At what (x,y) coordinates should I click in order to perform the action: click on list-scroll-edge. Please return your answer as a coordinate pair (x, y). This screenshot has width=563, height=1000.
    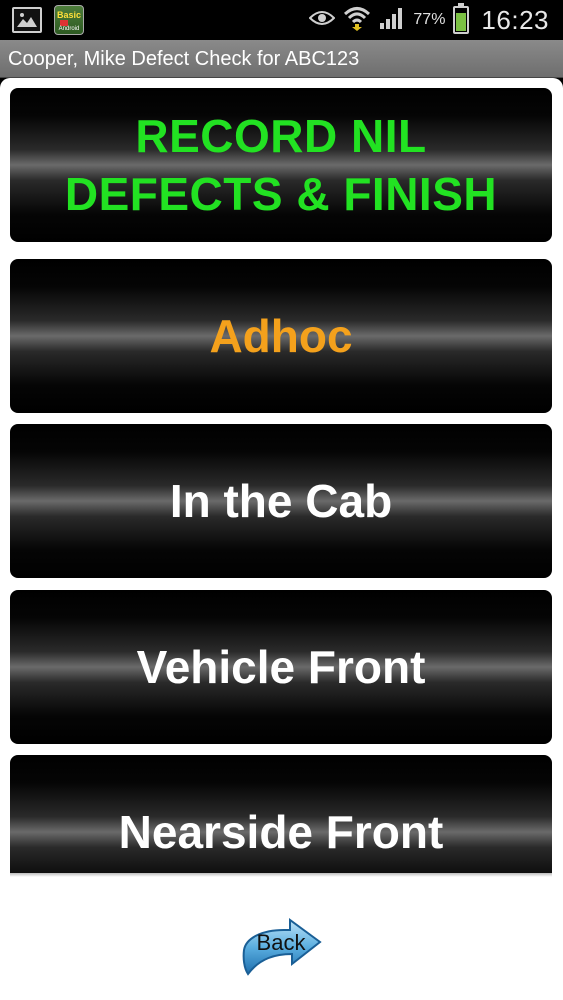
    Looking at the image, I should click on (281, 875).